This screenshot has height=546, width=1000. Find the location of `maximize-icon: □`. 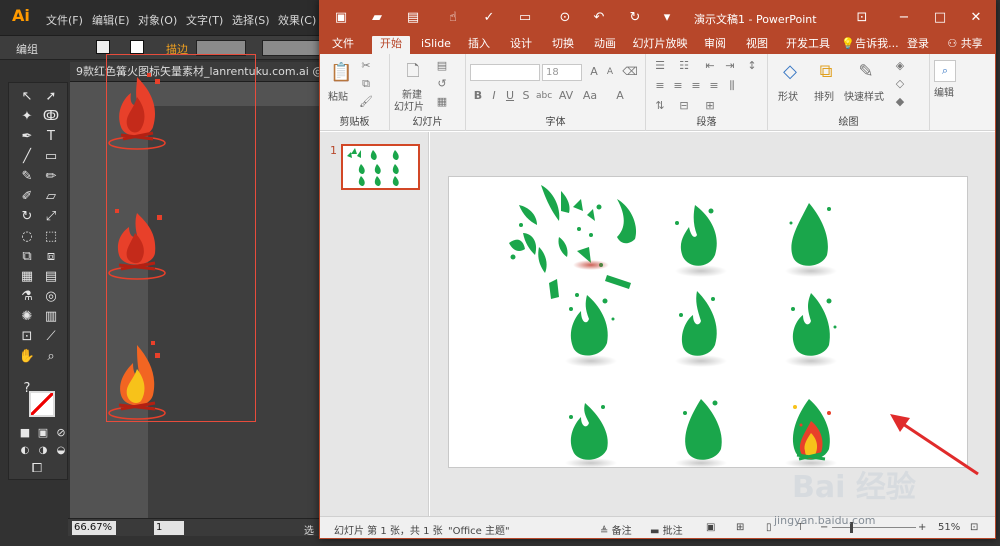

maximize-icon: □ is located at coordinates (940, 18).